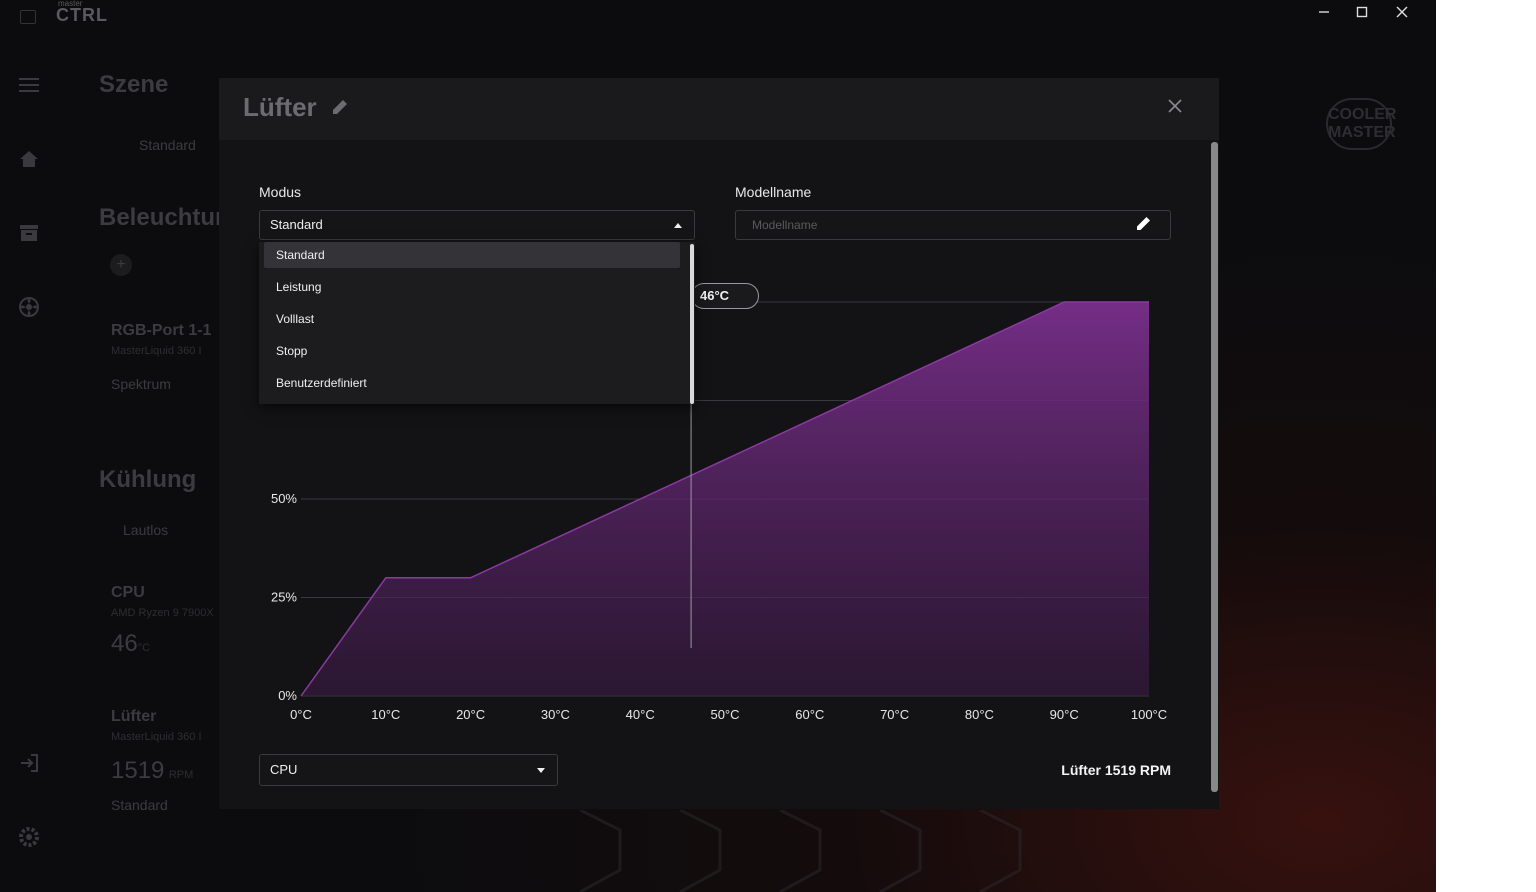 The width and height of the screenshot is (1536, 892). I want to click on cpu-model: AMD Ryzen 9 7900X, so click(162, 613).